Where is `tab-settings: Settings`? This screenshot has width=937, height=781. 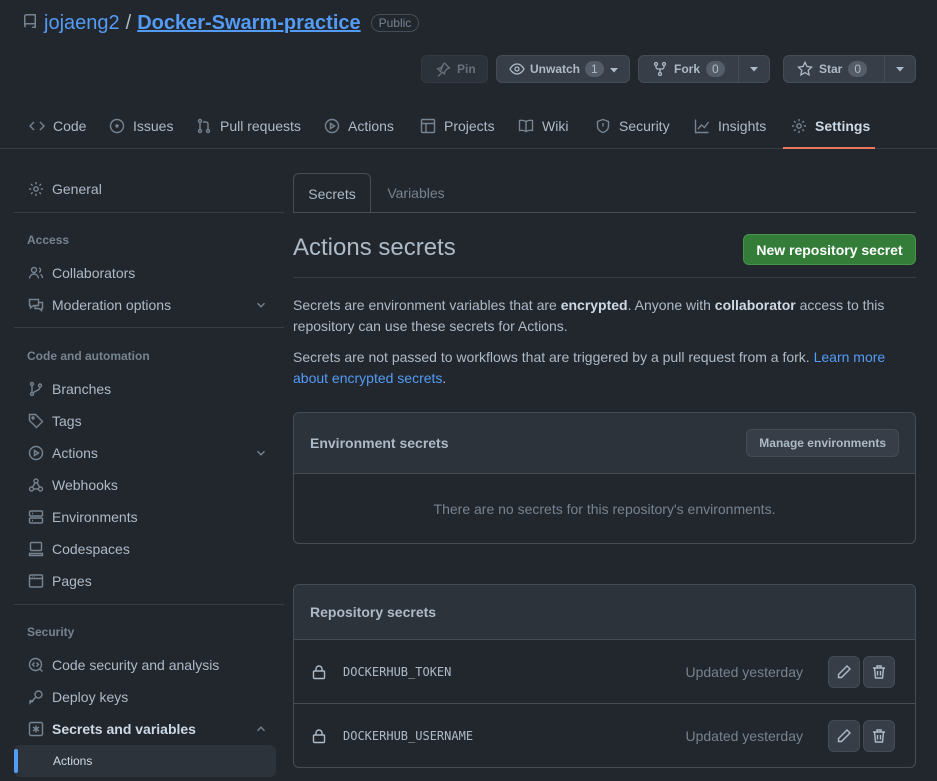
tab-settings: Settings is located at coordinates (829, 126).